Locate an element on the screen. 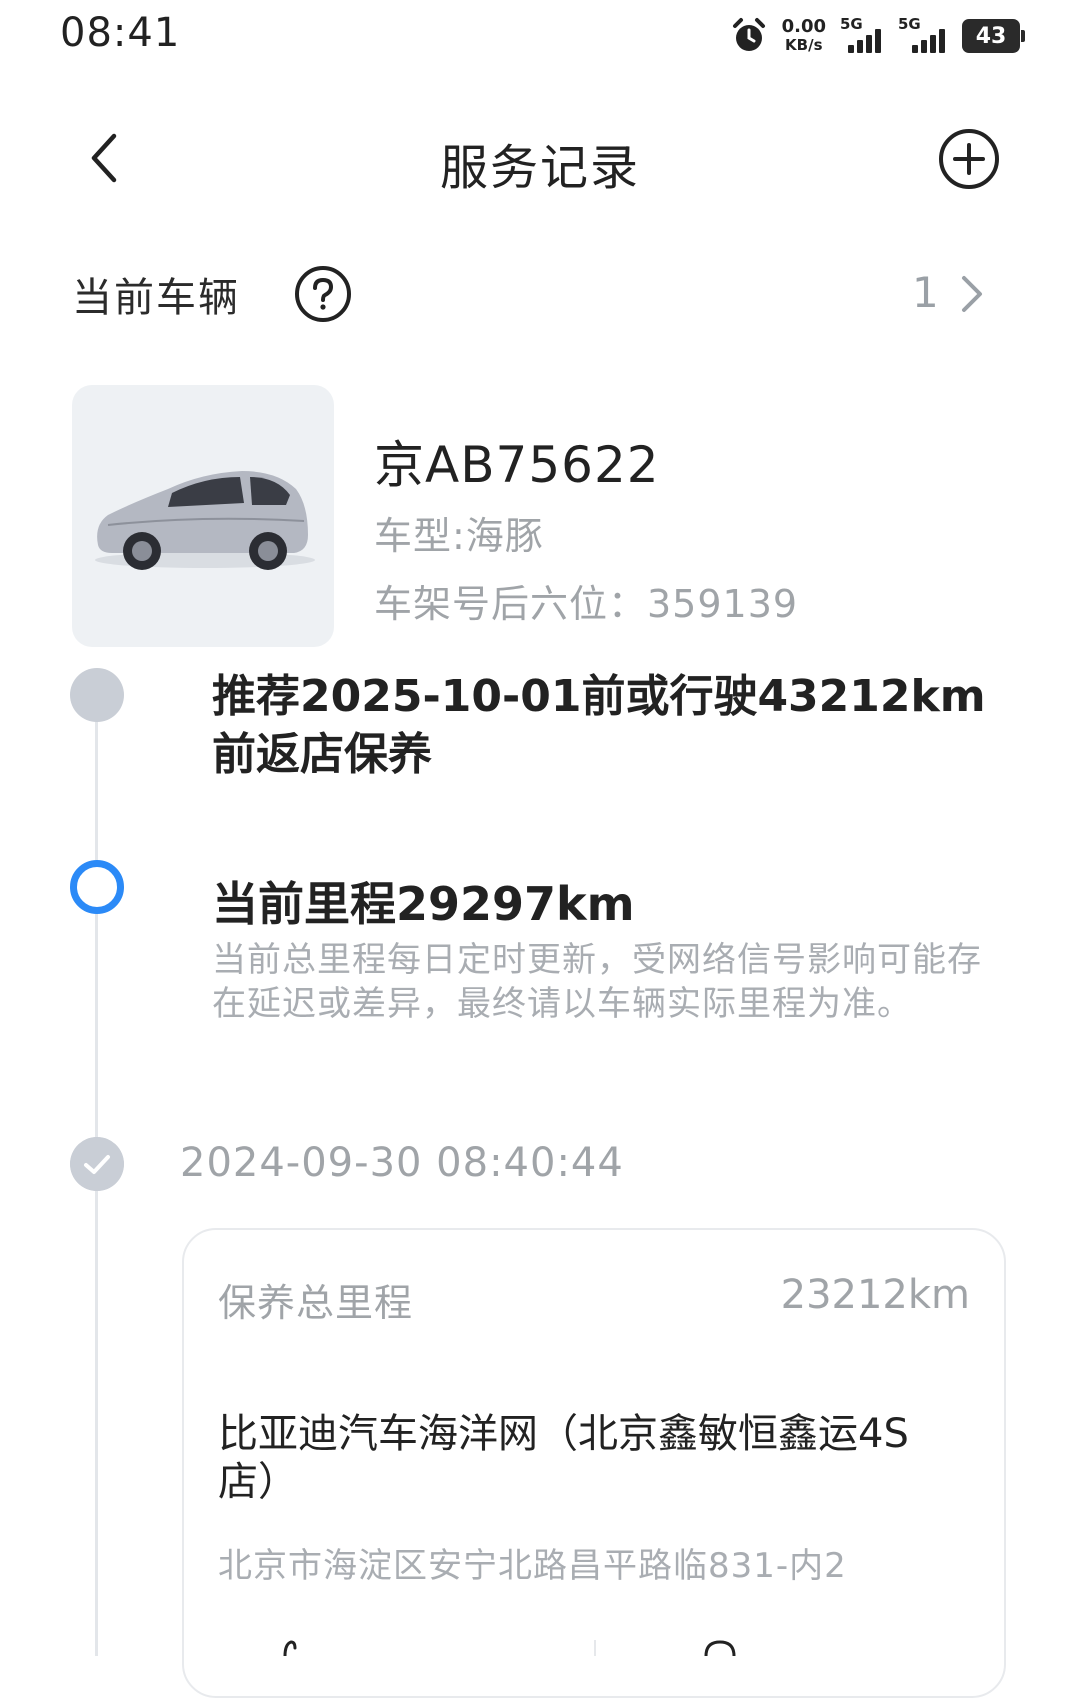  card-action-divider is located at coordinates (595, 1648).